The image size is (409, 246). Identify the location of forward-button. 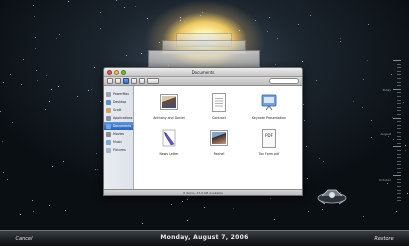
(118, 81).